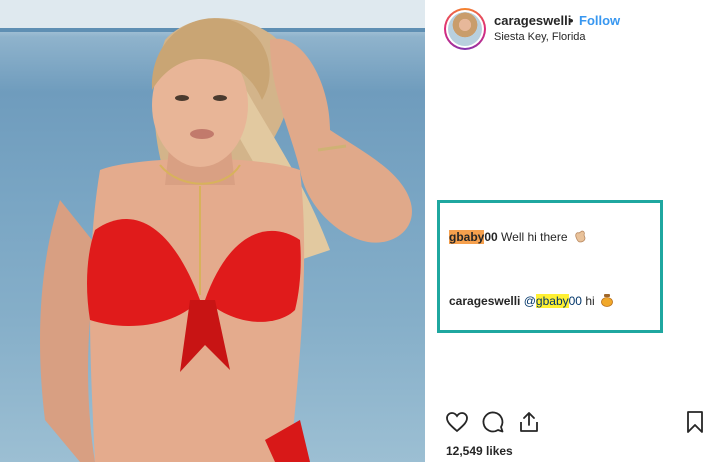  What do you see at coordinates (494, 423) in the screenshot?
I see `comment-icon` at bounding box center [494, 423].